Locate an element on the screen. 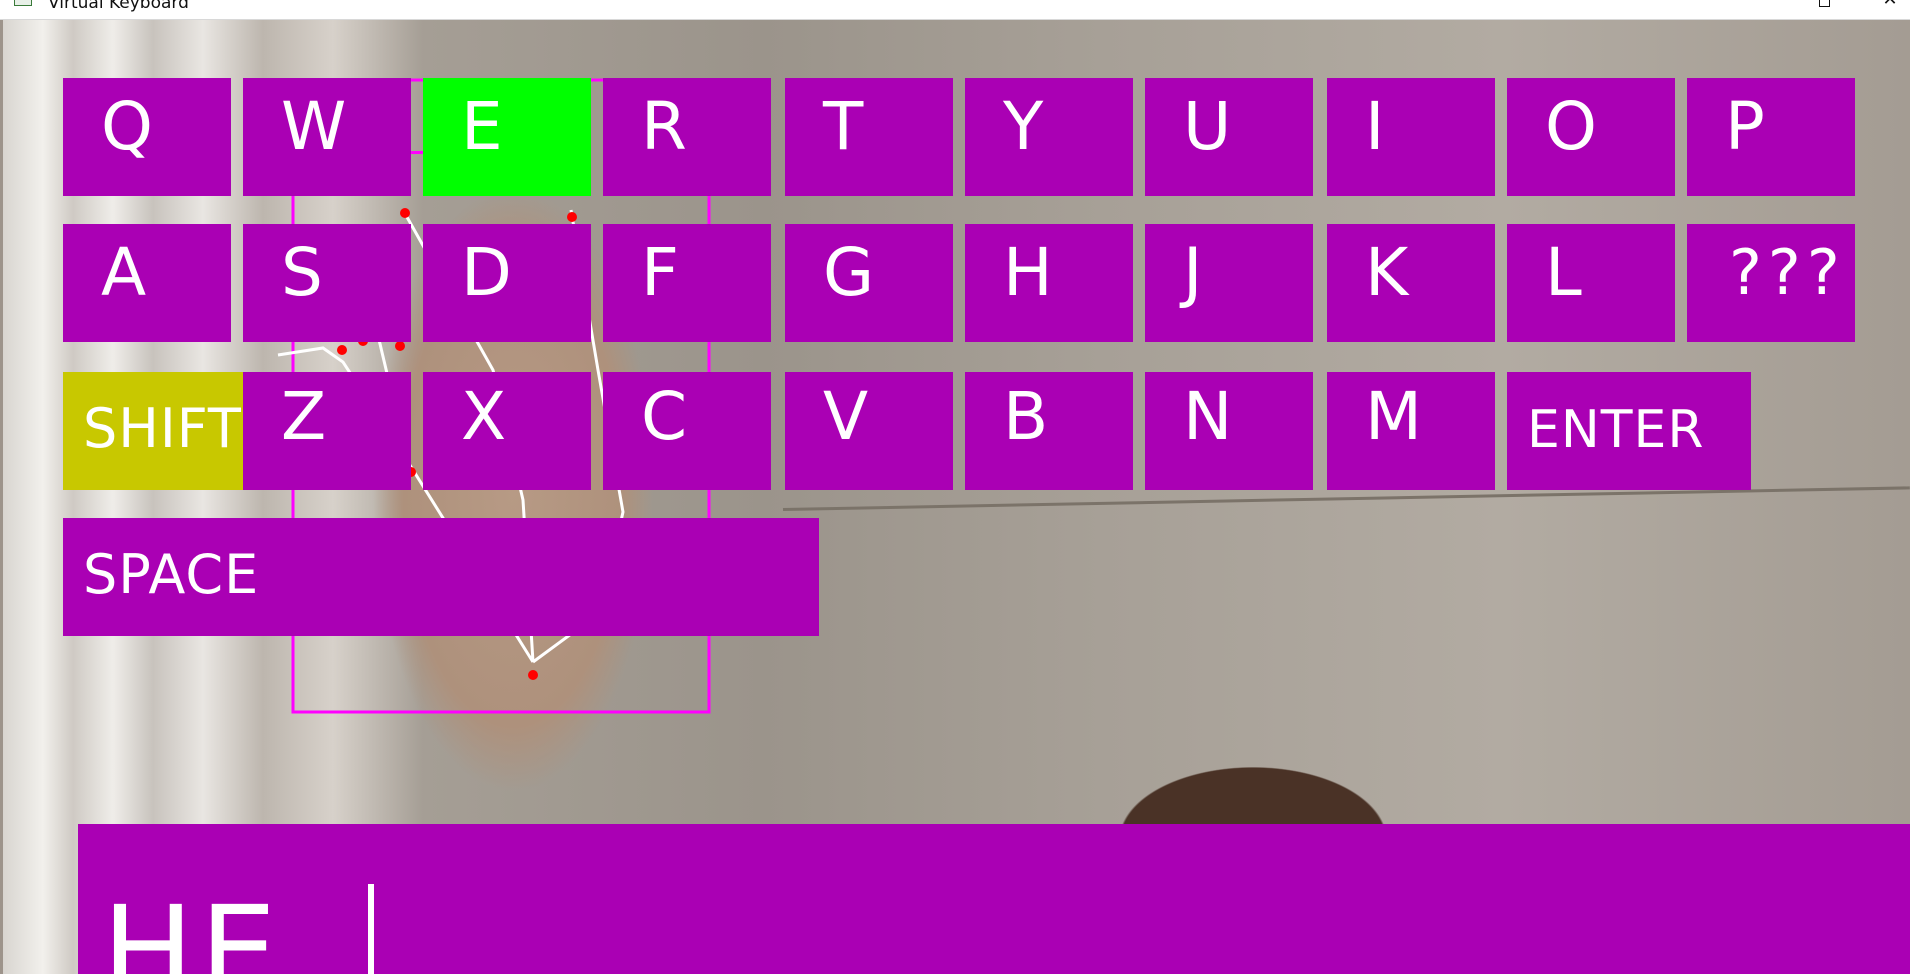  key-p: P is located at coordinates (1771, 137).